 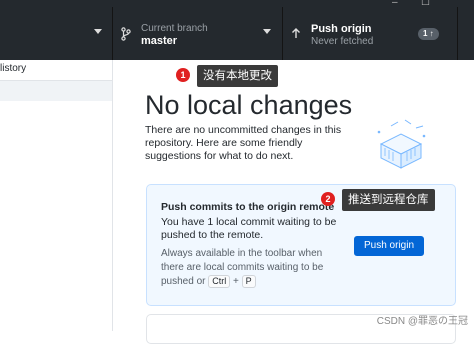 What do you see at coordinates (296, 33) in the screenshot?
I see `arrow-up-icon` at bounding box center [296, 33].